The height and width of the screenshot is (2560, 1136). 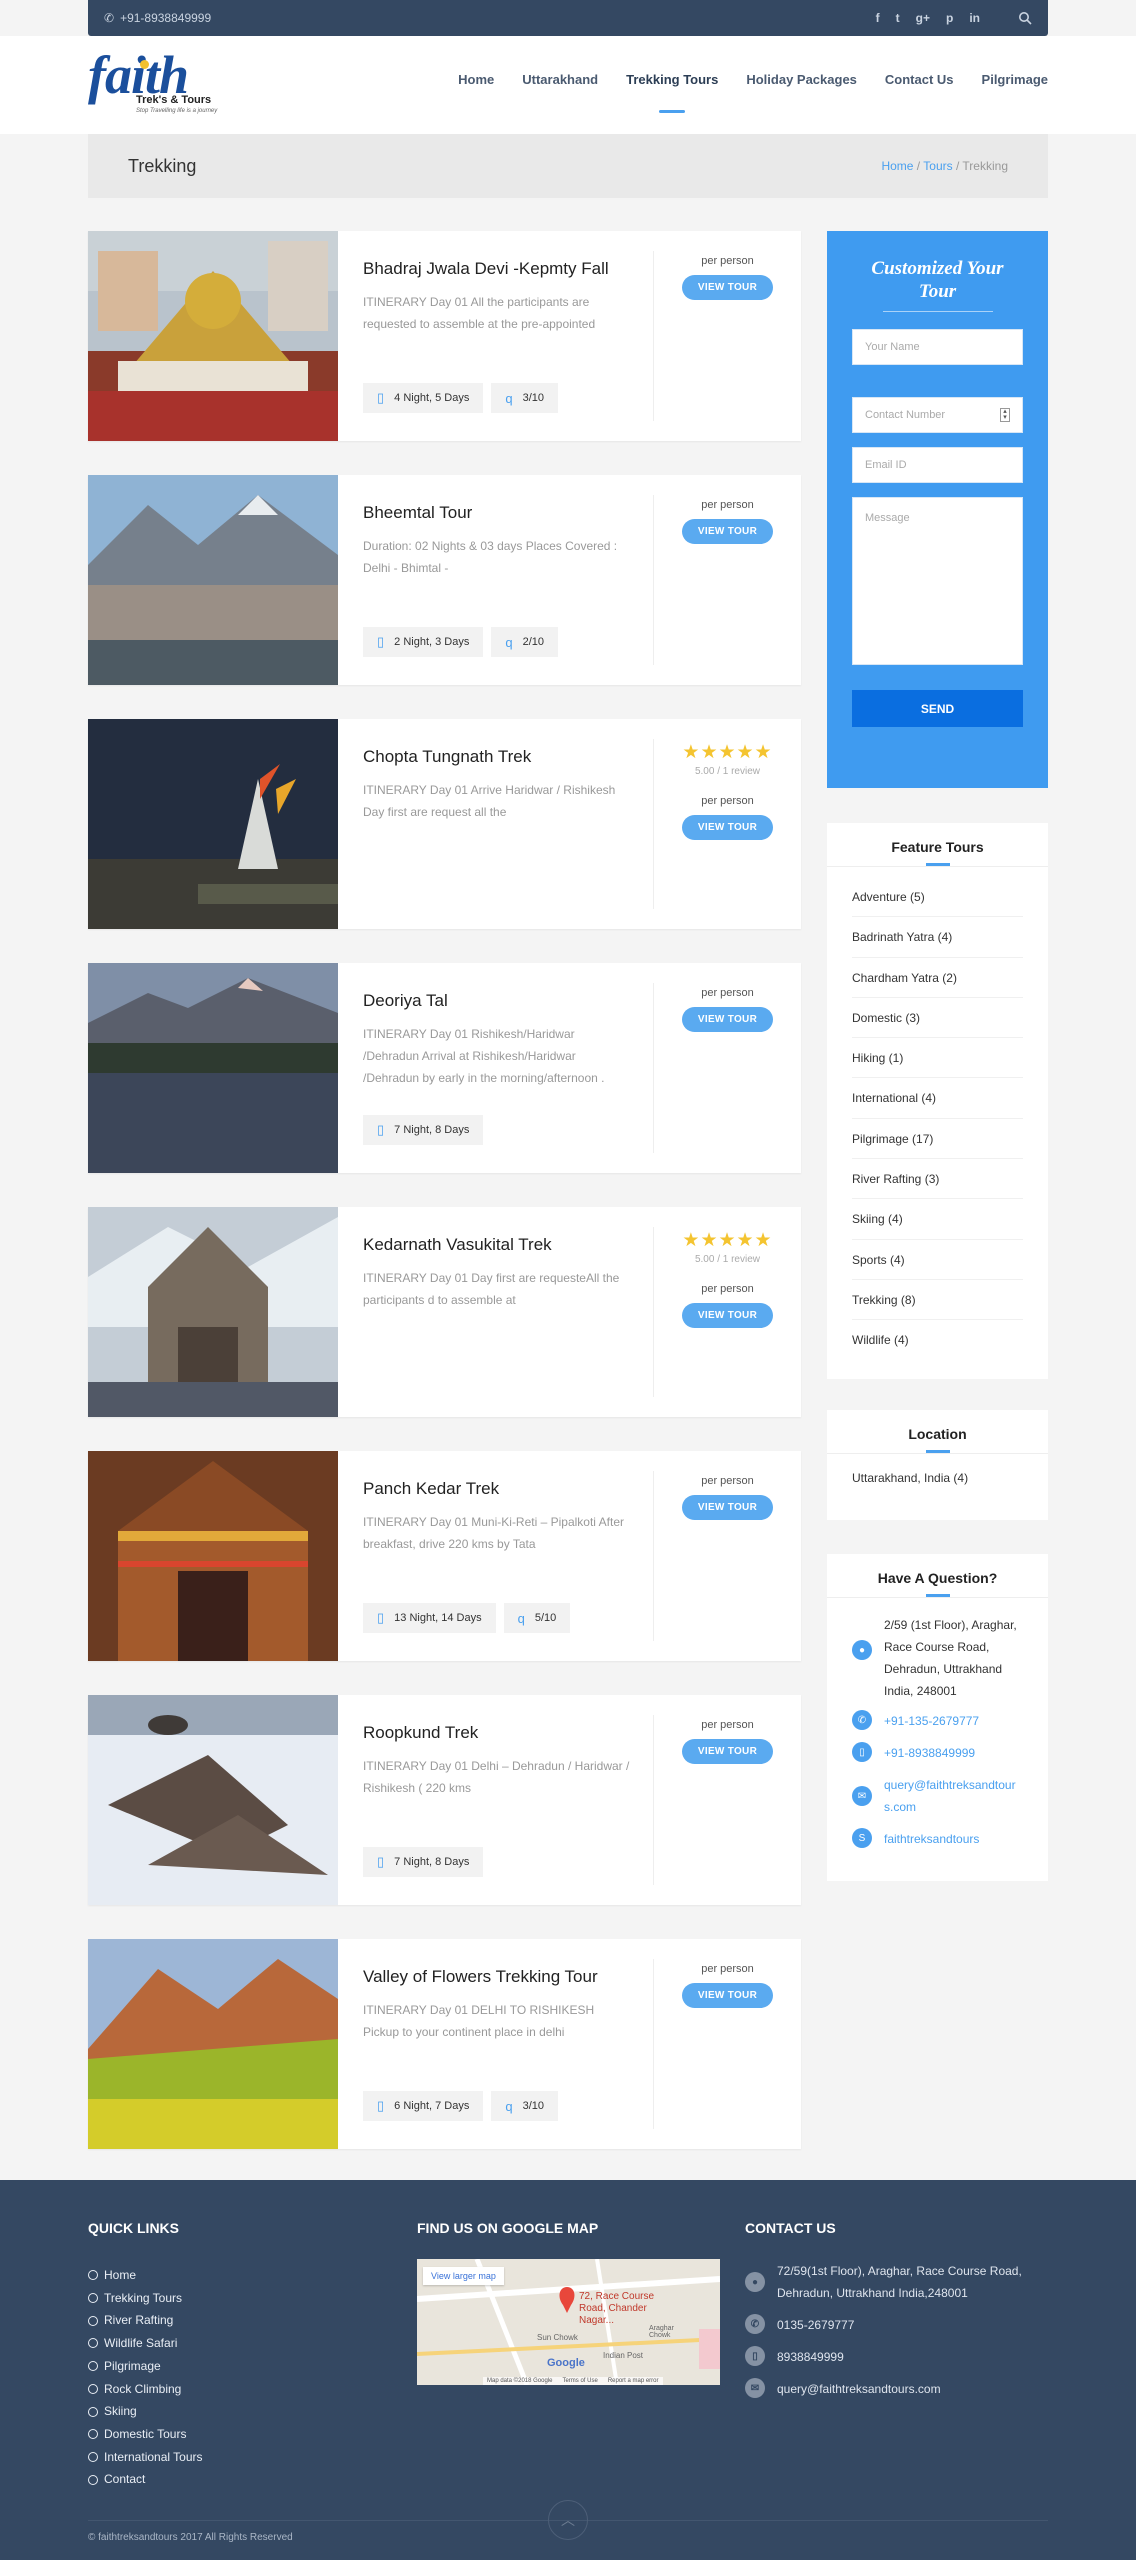 What do you see at coordinates (953, 1796) in the screenshot?
I see `email-link: query@faithtreksandtours.com` at bounding box center [953, 1796].